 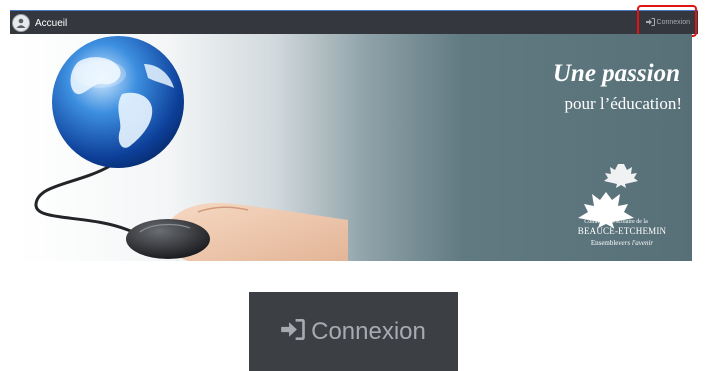 What do you see at coordinates (51, 23) in the screenshot?
I see `brand-label: Accueil` at bounding box center [51, 23].